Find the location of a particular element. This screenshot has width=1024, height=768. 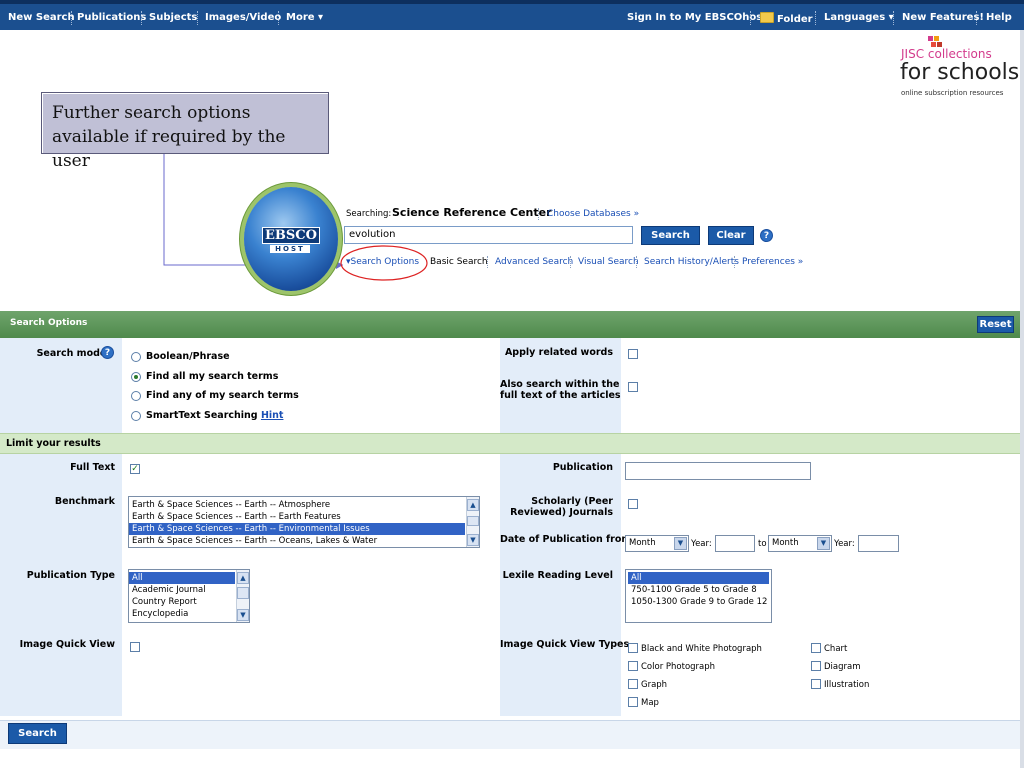

advanced-search-link: Advanced Search is located at coordinates (534, 262).